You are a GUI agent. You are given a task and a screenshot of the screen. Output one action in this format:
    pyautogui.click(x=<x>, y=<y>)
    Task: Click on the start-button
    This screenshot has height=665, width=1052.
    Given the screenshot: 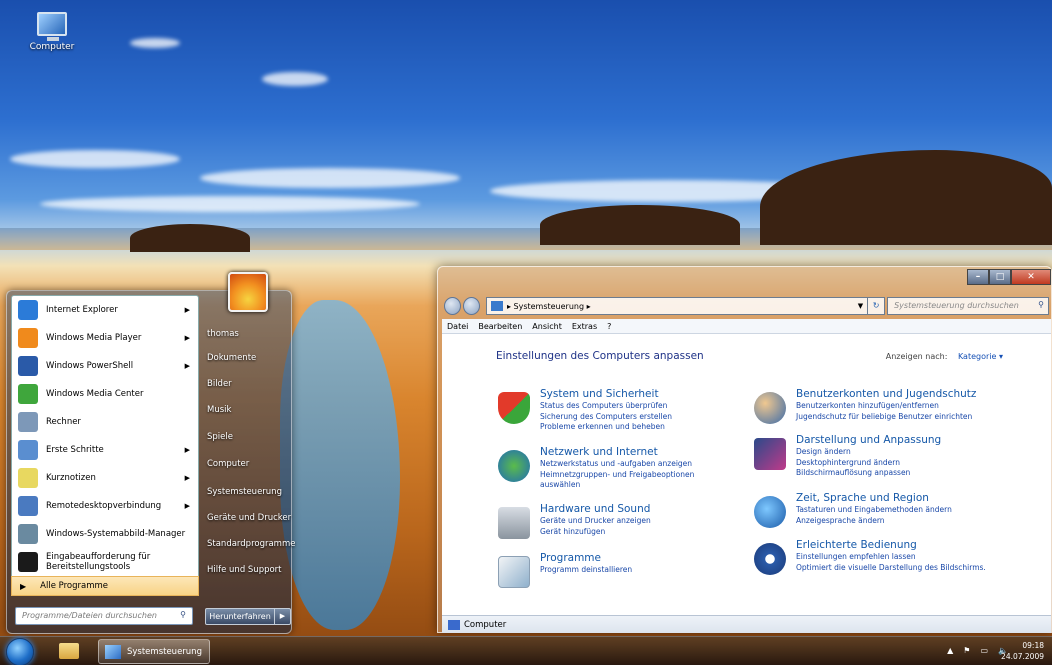 What is the action you would take?
    pyautogui.click(x=20, y=651)
    